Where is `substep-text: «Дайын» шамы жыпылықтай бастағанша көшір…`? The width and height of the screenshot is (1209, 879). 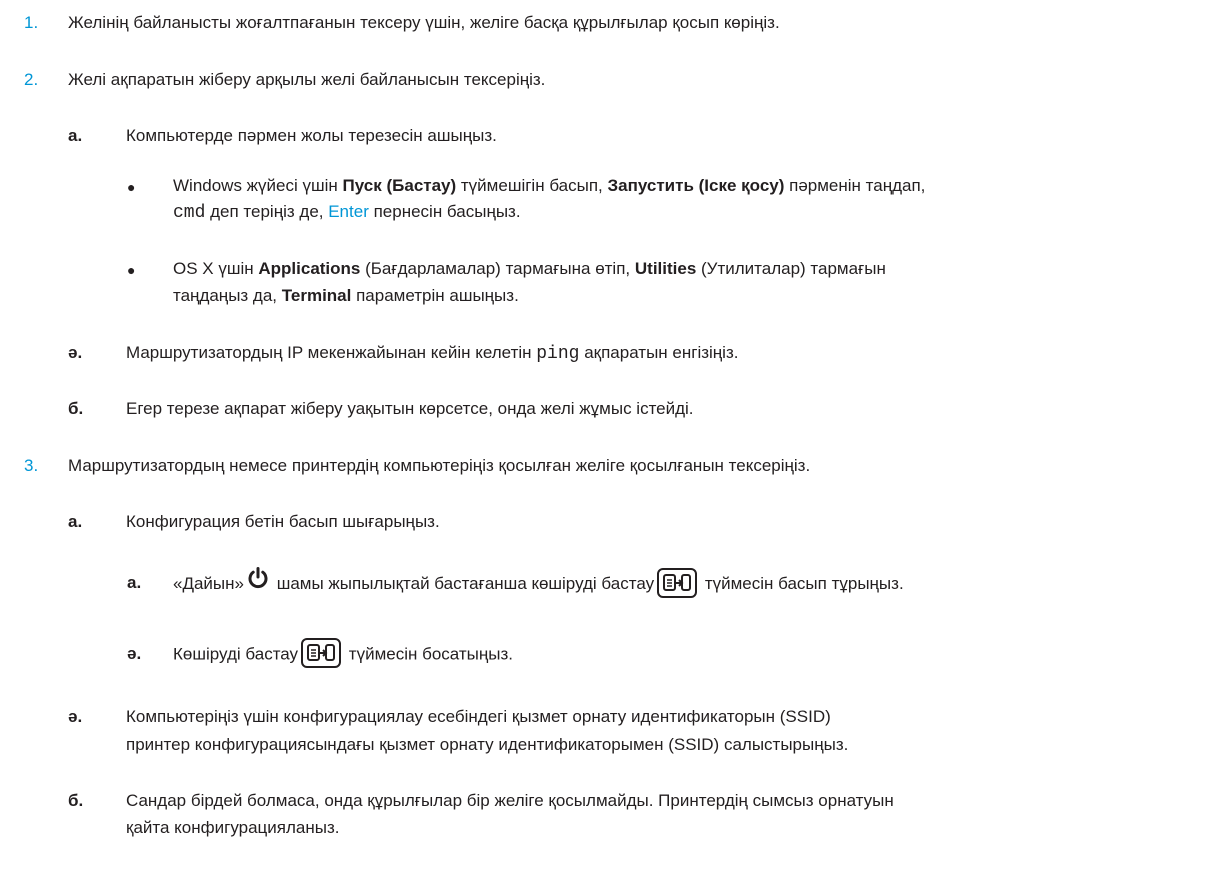 substep-text: «Дайын» шамы жыпылықтай бастағанша көшір… is located at coordinates (538, 583).